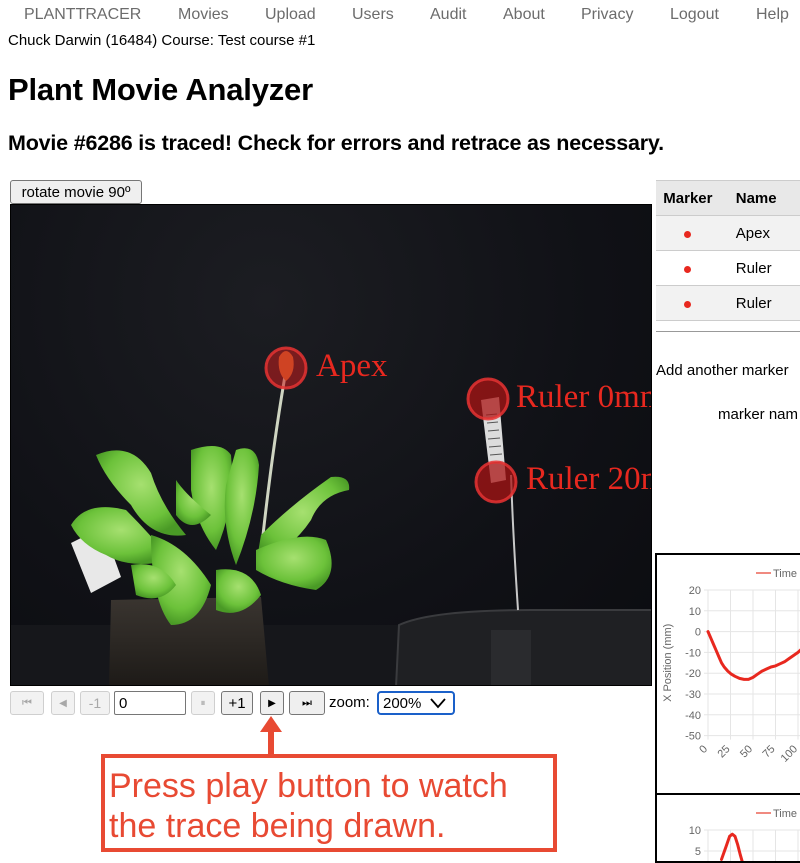  What do you see at coordinates (63, 703) in the screenshot?
I see `prev-frame-button: ◀` at bounding box center [63, 703].